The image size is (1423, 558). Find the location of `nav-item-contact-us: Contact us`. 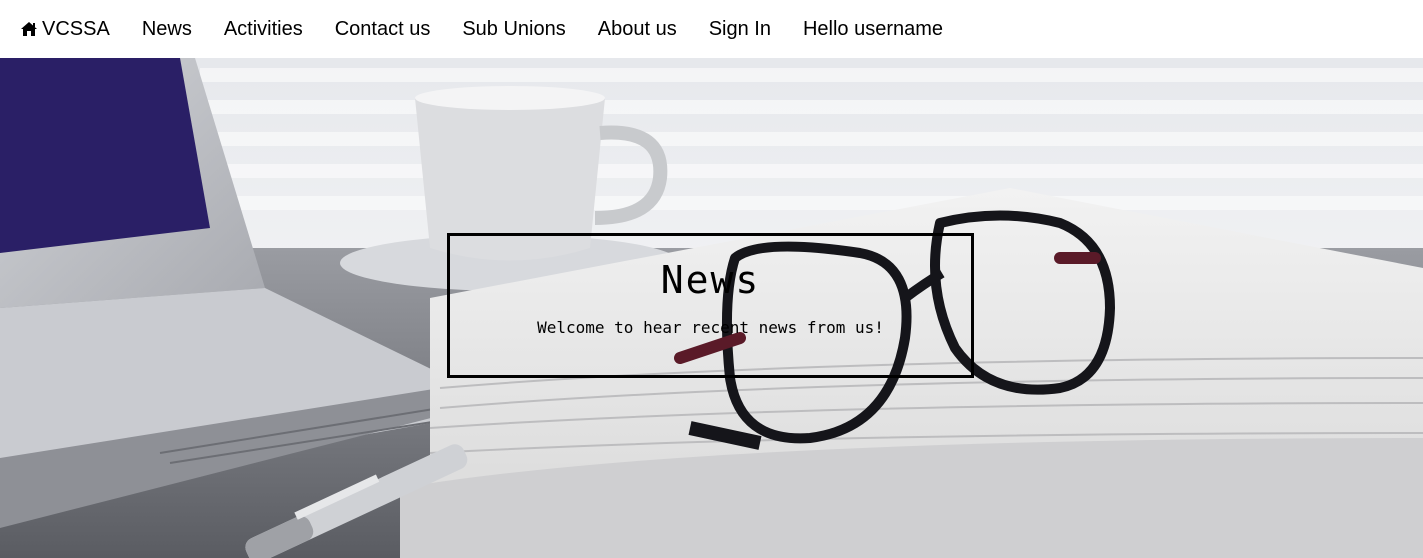

nav-item-contact-us: Contact us is located at coordinates (383, 29).